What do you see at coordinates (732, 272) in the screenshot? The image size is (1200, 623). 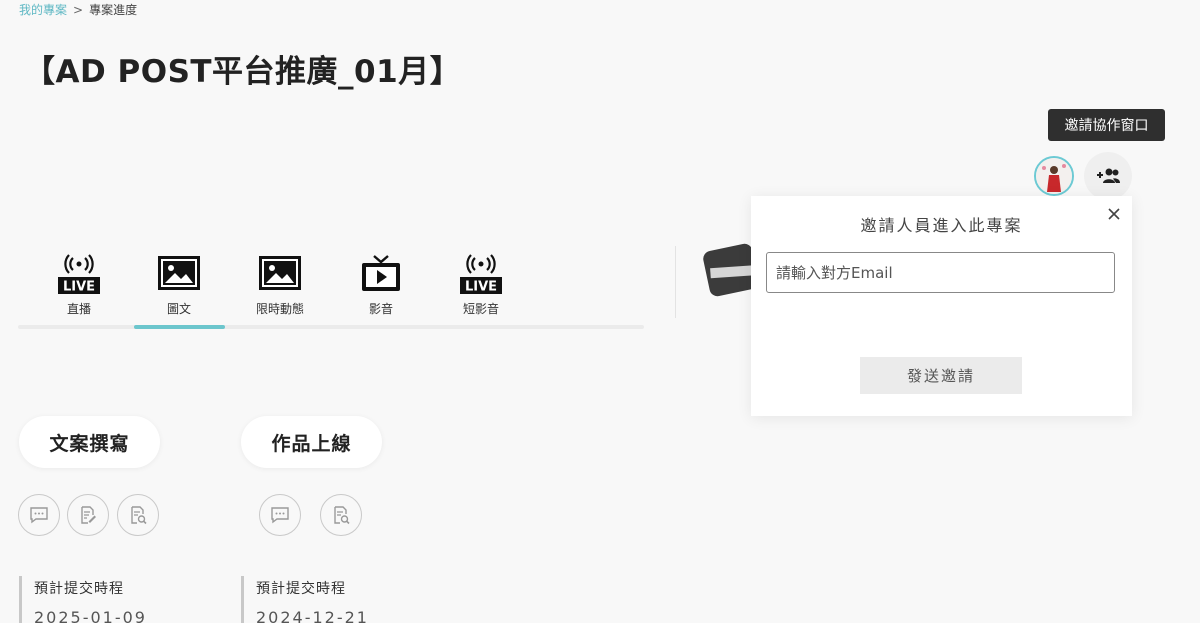 I see `thumbnail-stripe` at bounding box center [732, 272].